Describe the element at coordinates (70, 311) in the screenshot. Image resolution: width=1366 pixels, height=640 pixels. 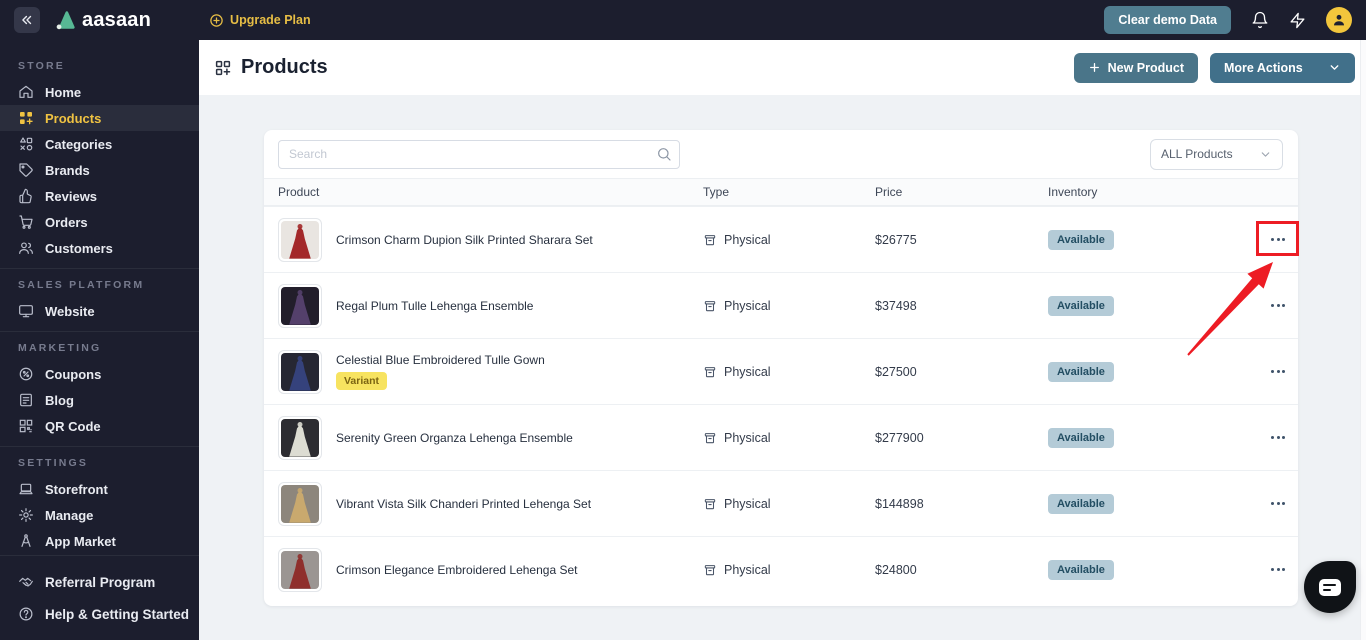
I see `sidebar-item-label: Website` at that location.